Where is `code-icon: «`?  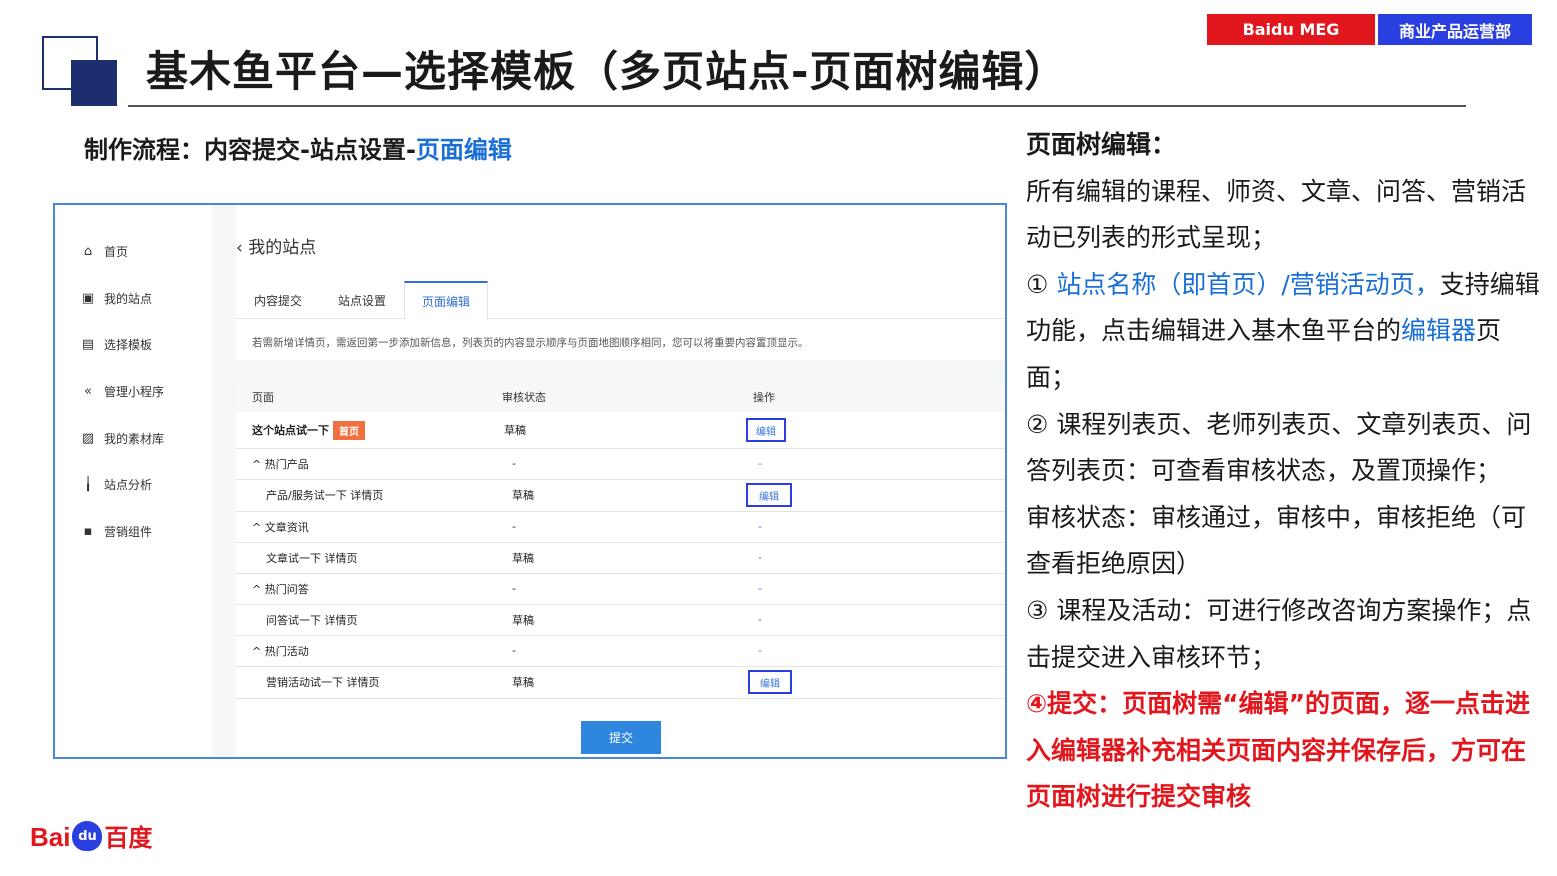 code-icon: « is located at coordinates (88, 391).